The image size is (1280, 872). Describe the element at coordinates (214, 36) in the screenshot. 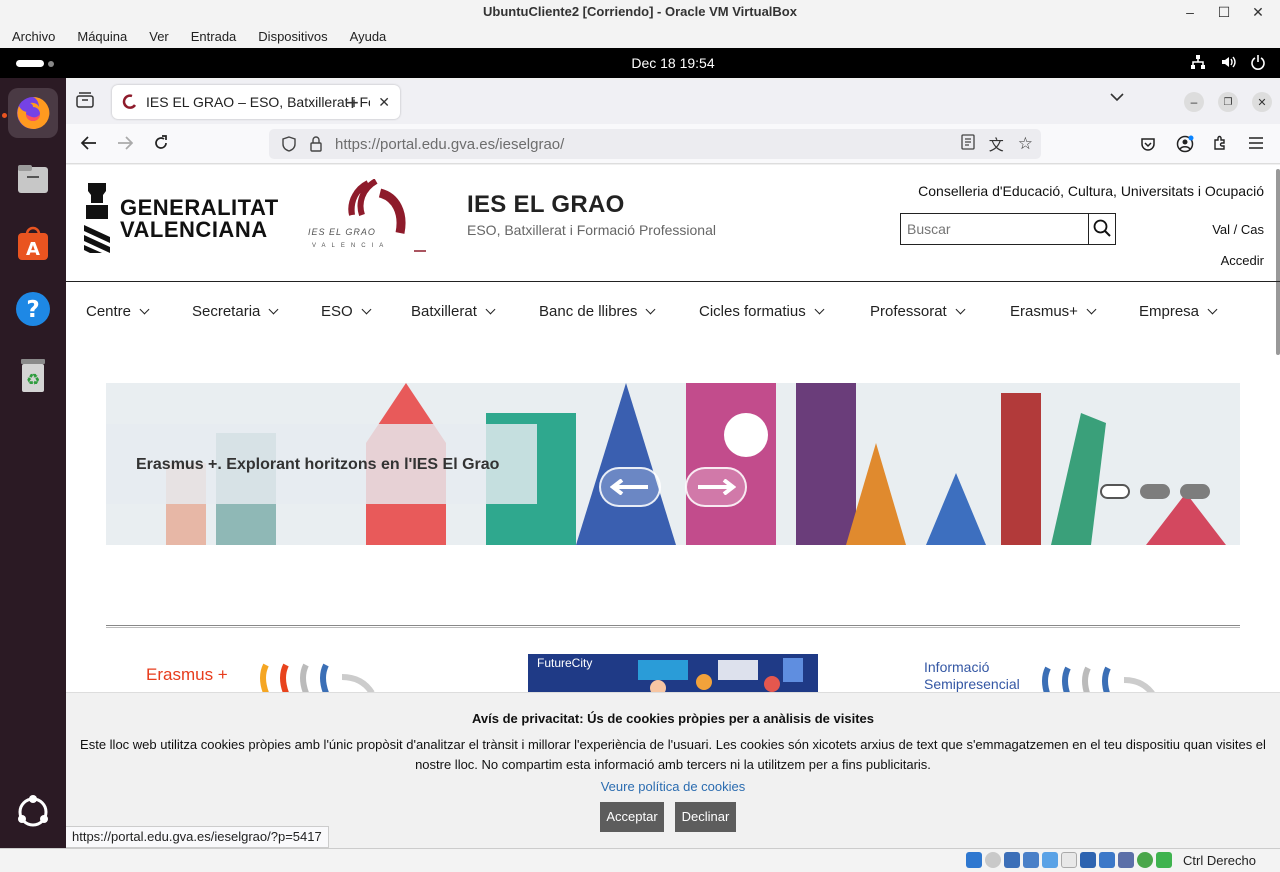

I see `menu-entrada: Entrada` at that location.